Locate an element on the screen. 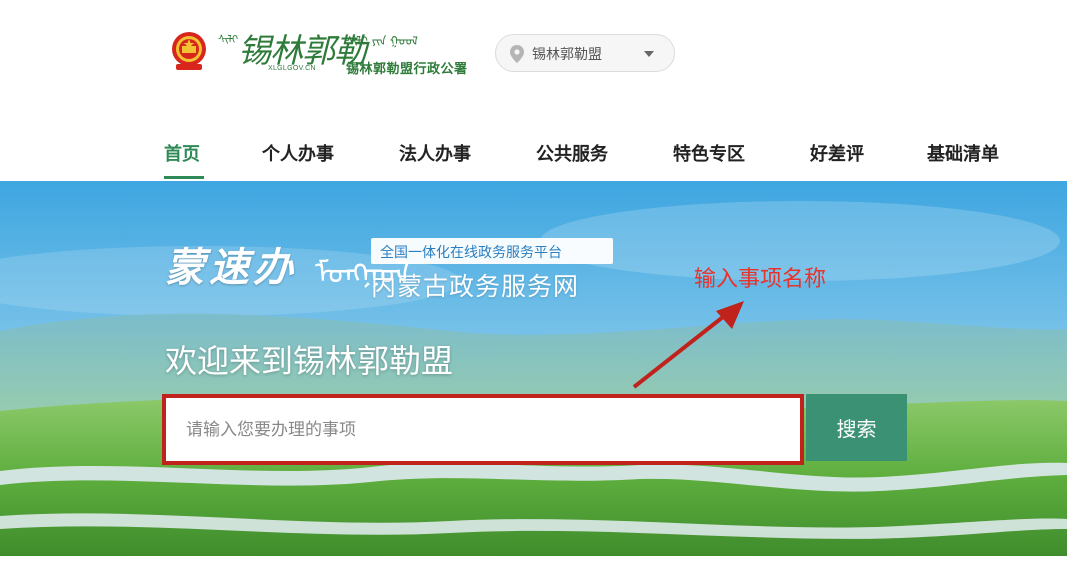 The width and height of the screenshot is (1067, 574). search-box is located at coordinates (483, 429).